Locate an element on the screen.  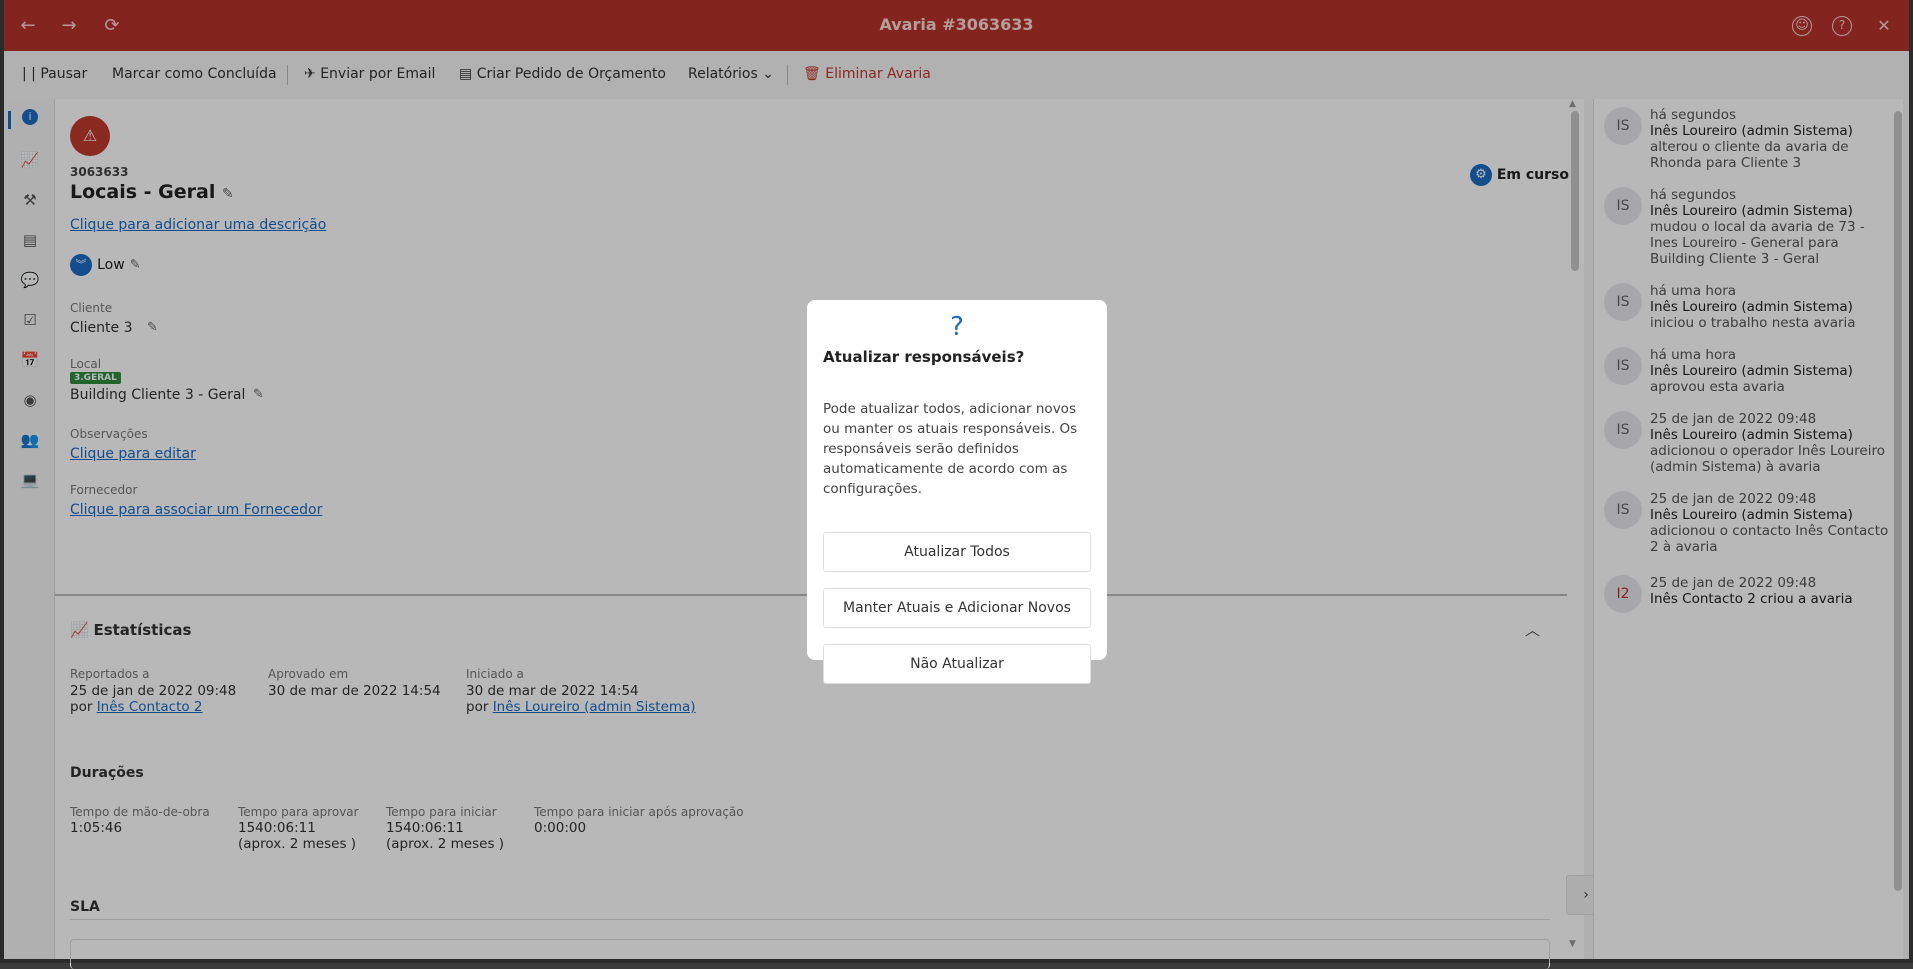
question-icon: ? is located at coordinates (957, 327).